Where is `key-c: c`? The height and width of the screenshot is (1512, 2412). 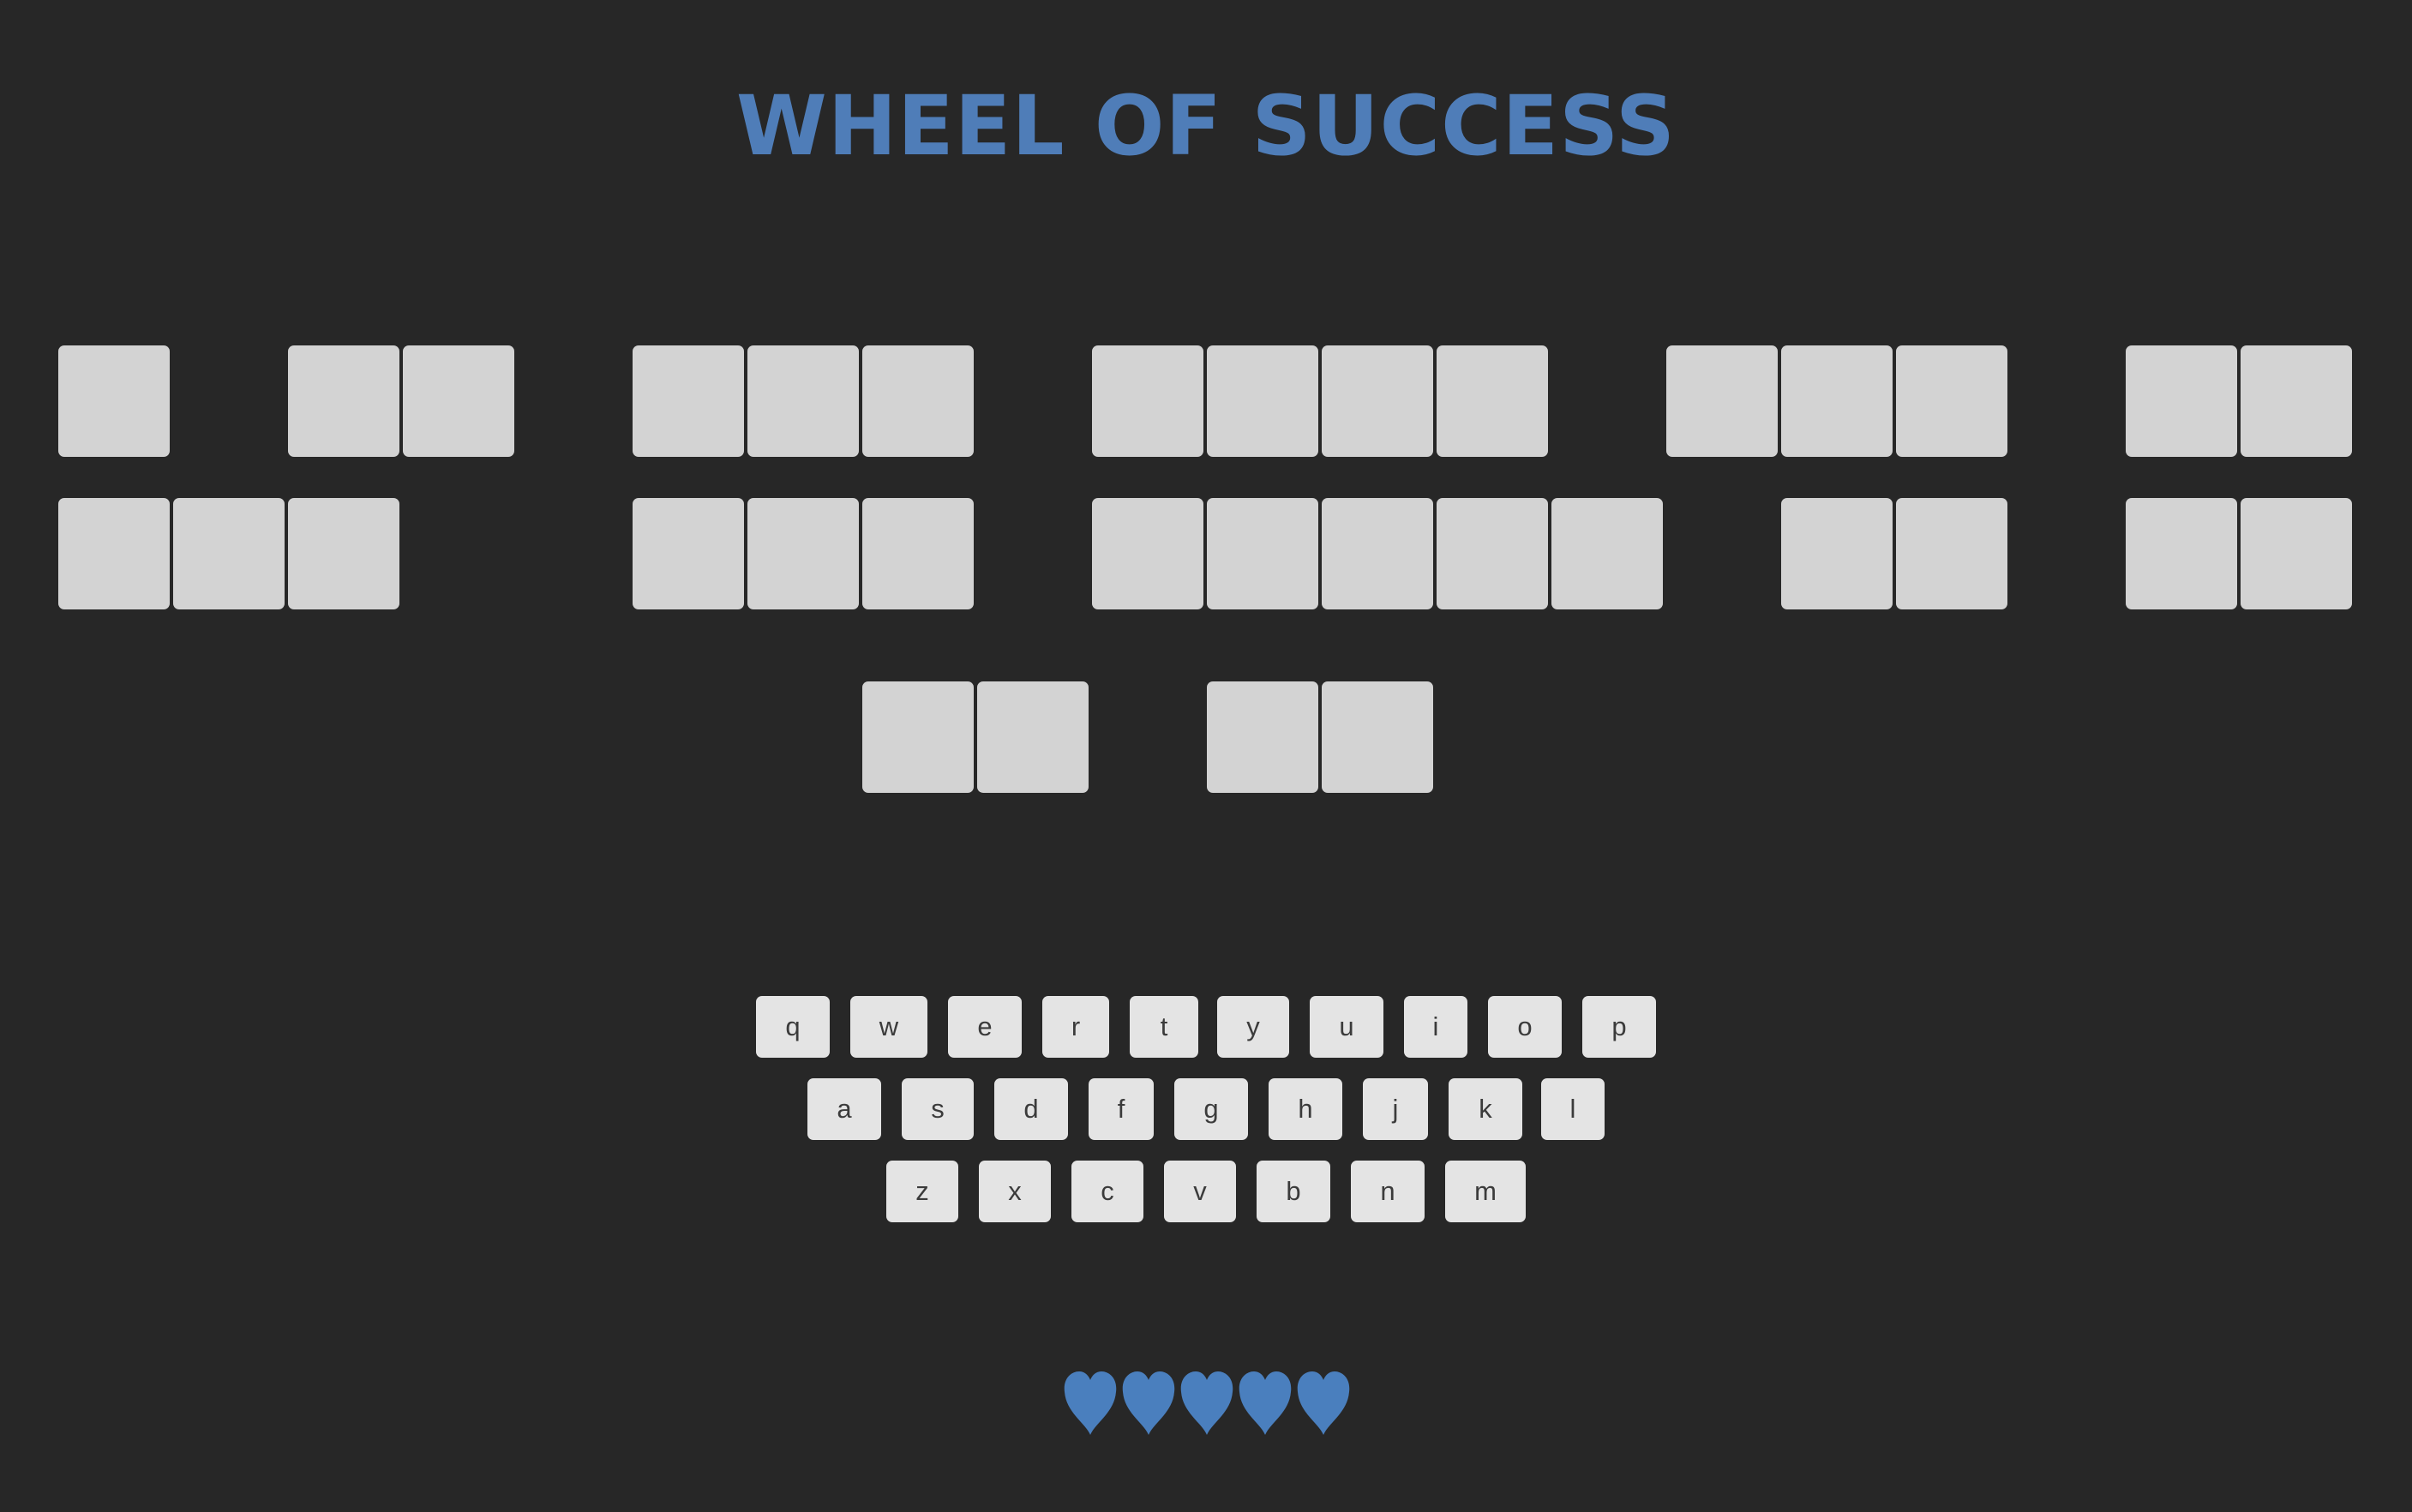 key-c: c is located at coordinates (1107, 1191).